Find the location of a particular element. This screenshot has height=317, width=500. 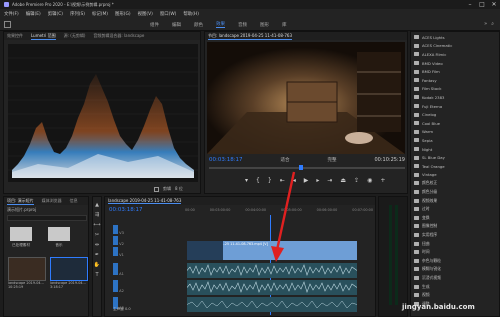

annotation-arrow is located at coordinates (283, 216).